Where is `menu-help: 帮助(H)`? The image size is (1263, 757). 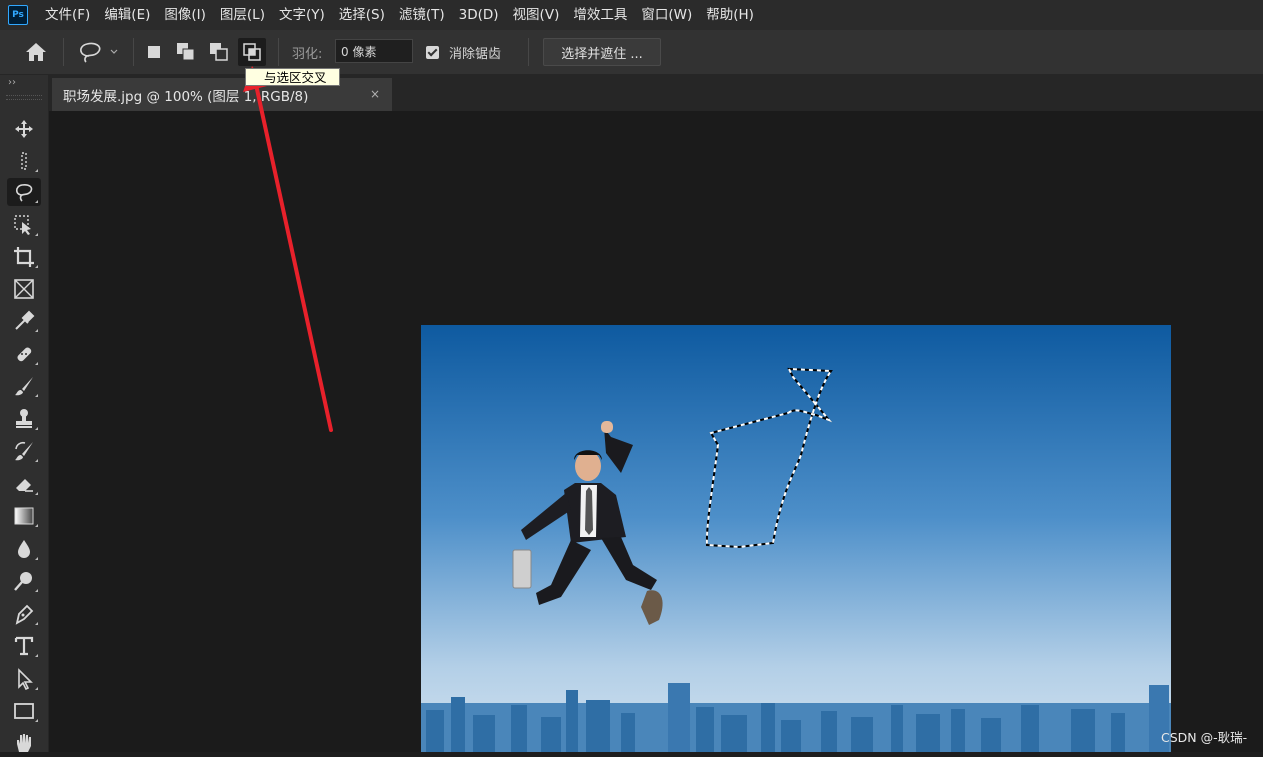 menu-help: 帮助(H) is located at coordinates (730, 15).